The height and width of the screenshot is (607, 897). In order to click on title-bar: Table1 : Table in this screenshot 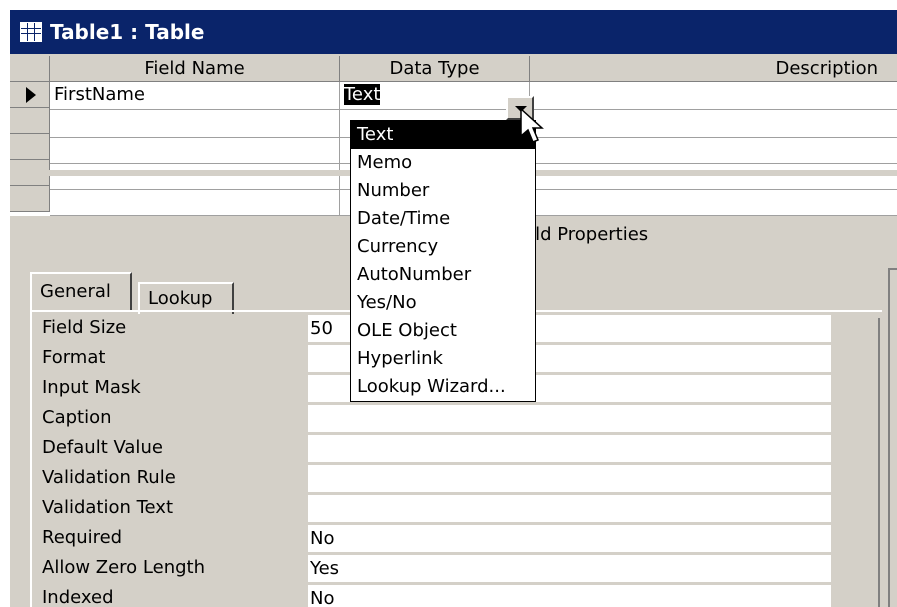, I will do `click(453, 32)`.